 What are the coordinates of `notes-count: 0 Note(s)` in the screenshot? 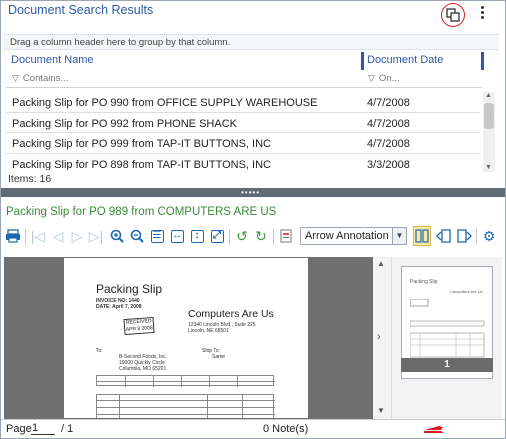 It's located at (286, 429).